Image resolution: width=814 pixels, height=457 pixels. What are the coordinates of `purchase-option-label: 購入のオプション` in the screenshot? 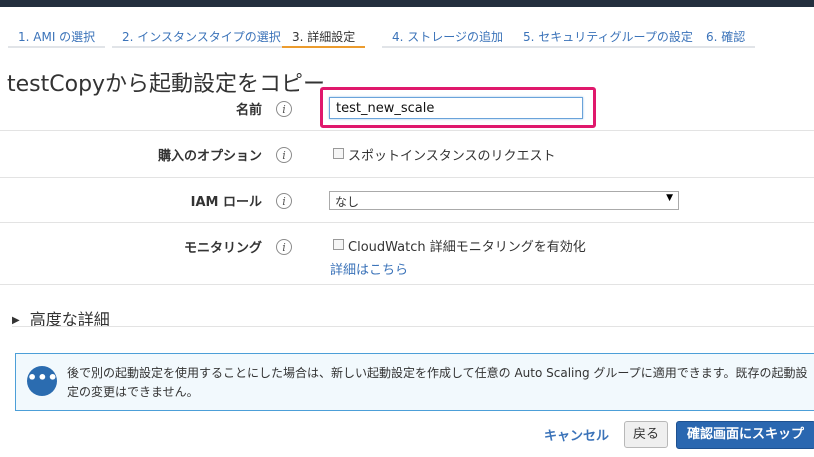 It's located at (209, 156).